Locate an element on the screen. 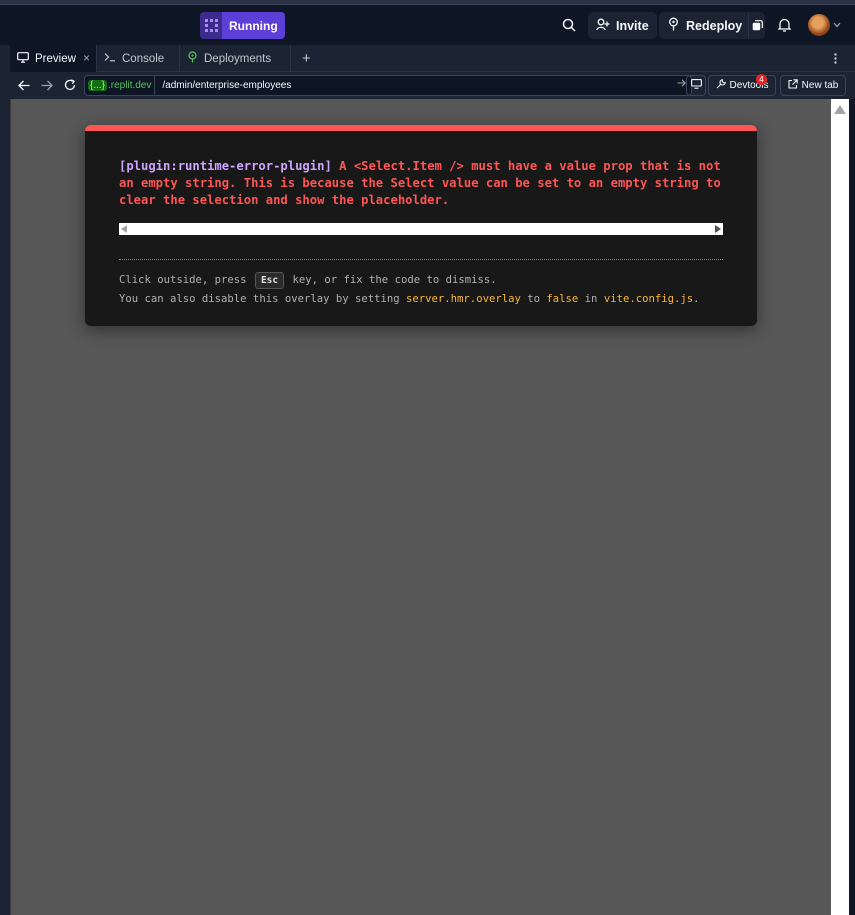  tip-text: in is located at coordinates (591, 299).